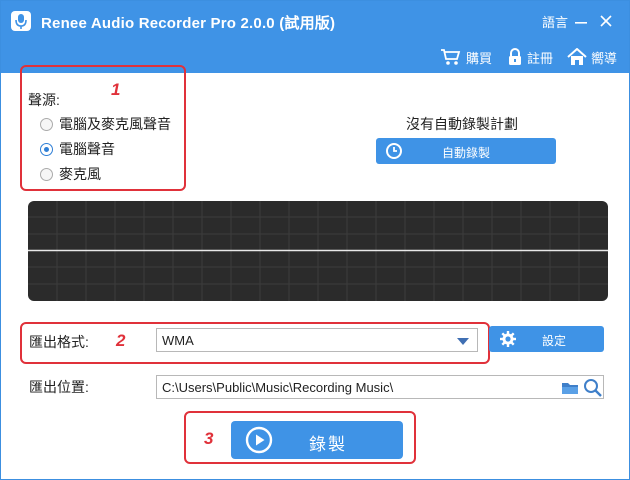 The width and height of the screenshot is (630, 480). What do you see at coordinates (59, 342) in the screenshot?
I see `format-label: 匯出格式:` at bounding box center [59, 342].